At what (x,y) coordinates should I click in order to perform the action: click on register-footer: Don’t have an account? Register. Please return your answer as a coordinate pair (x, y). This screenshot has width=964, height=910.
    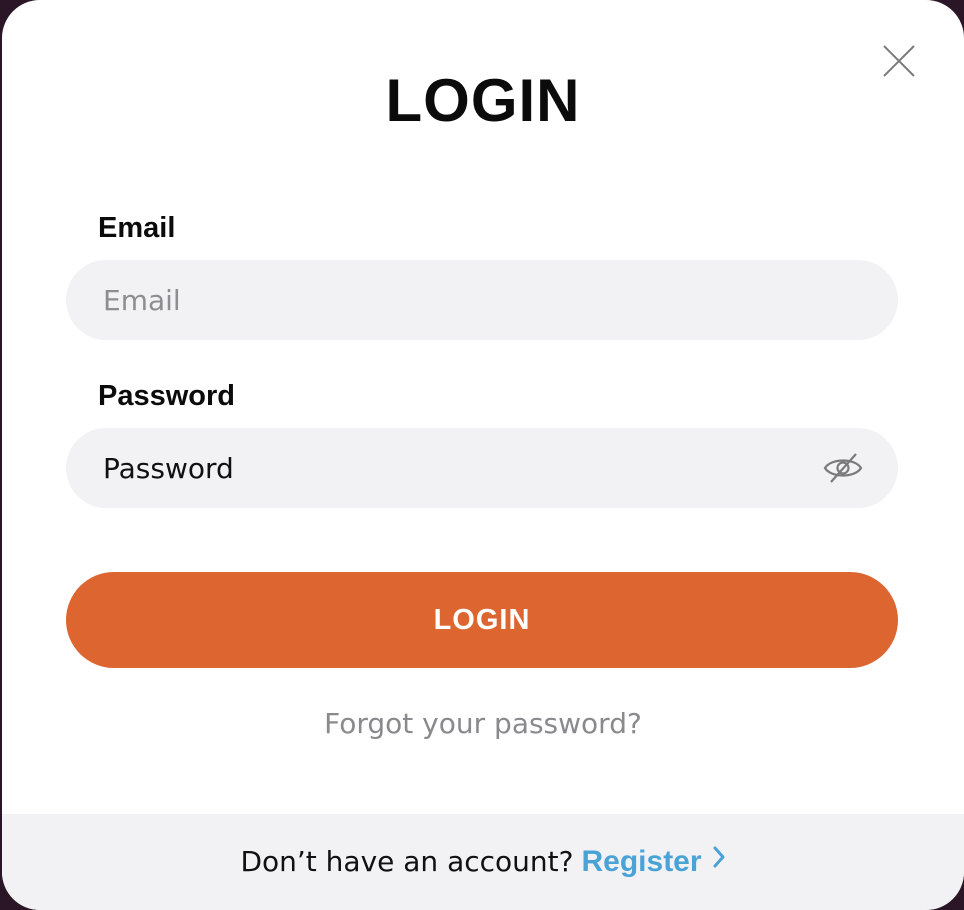
    Looking at the image, I should click on (483, 862).